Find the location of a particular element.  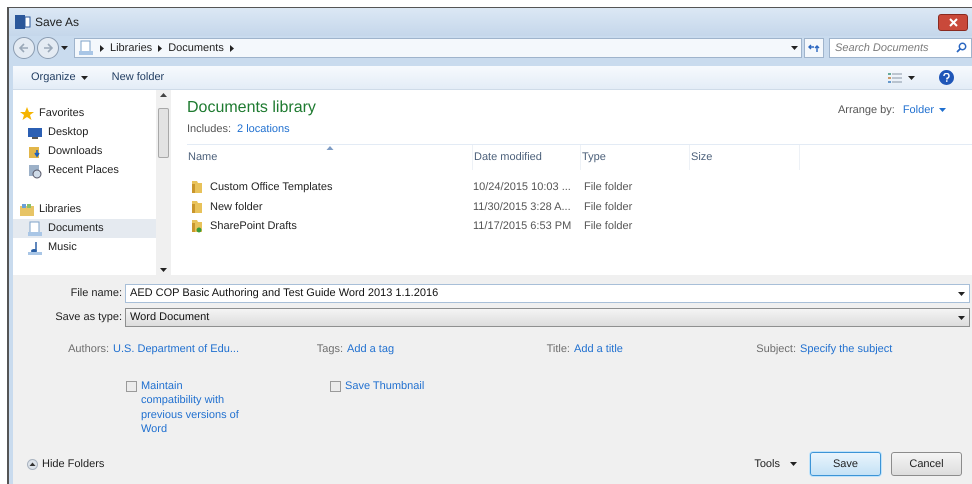

help-icon is located at coordinates (946, 77).